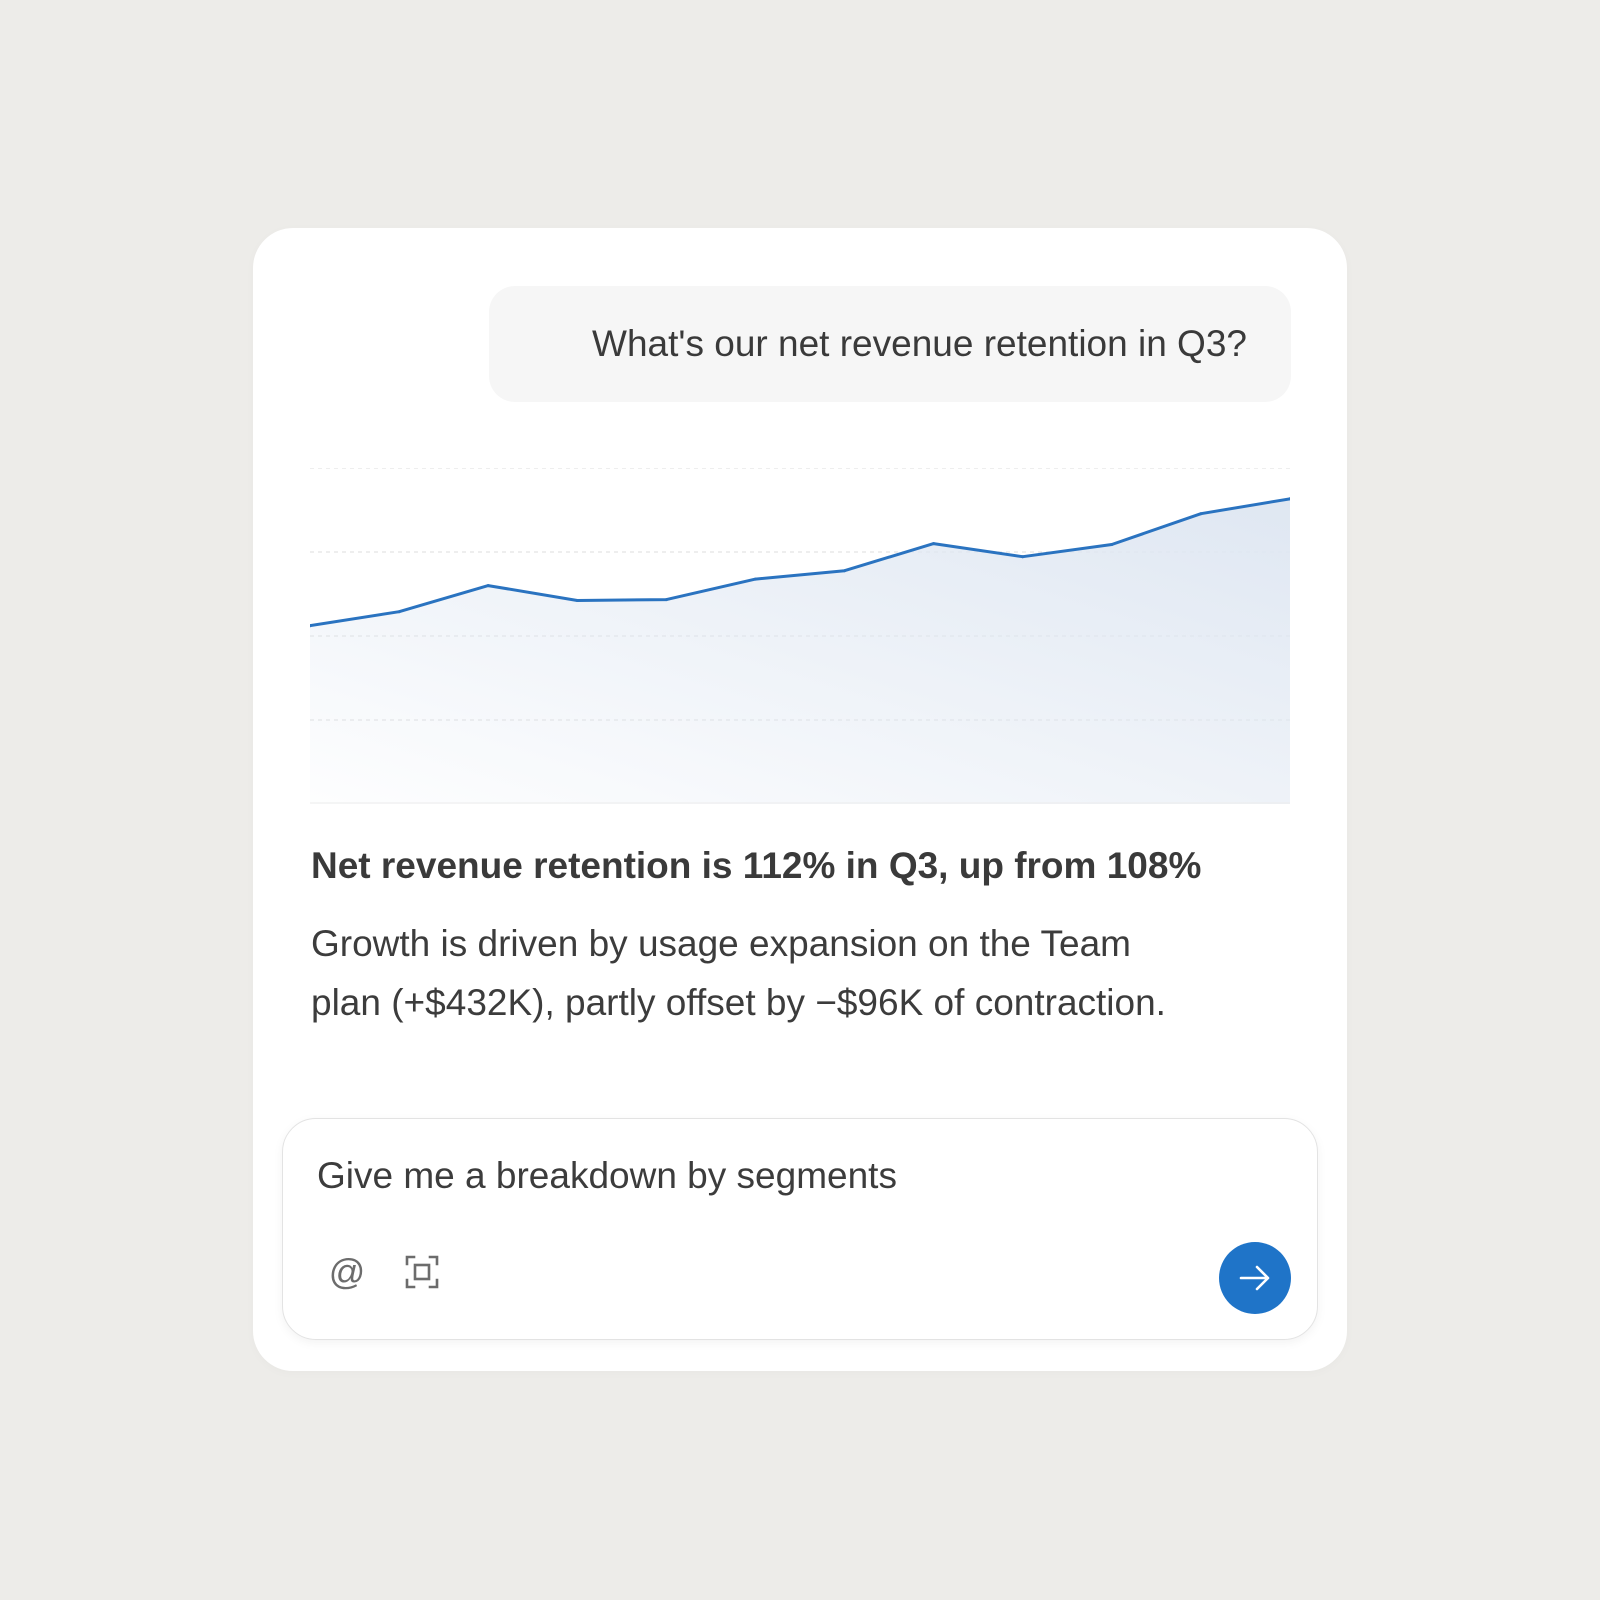 The width and height of the screenshot is (1600, 1600). What do you see at coordinates (800, 651) in the screenshot?
I see `chart-area` at bounding box center [800, 651].